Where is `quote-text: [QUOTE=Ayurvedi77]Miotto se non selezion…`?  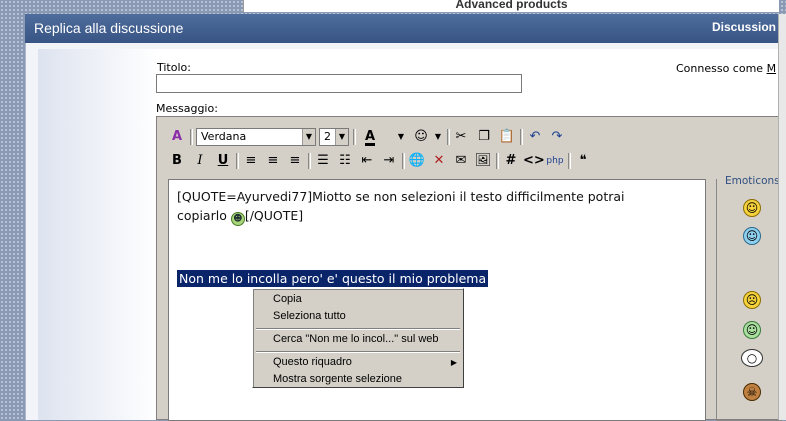 quote-text: [QUOTE=Ayurvedi77]Miotto se non selezion… is located at coordinates (417, 206).